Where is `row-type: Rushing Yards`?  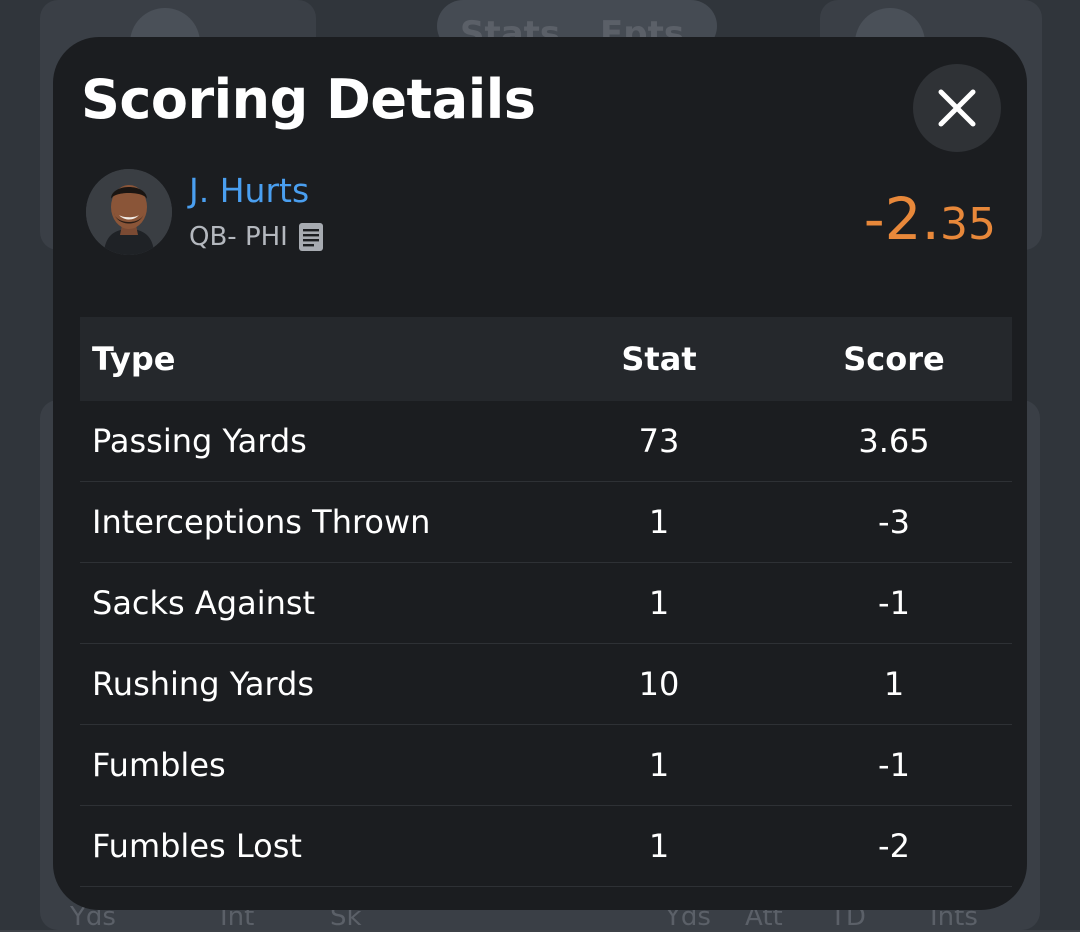
row-type: Rushing Yards is located at coordinates (311, 684).